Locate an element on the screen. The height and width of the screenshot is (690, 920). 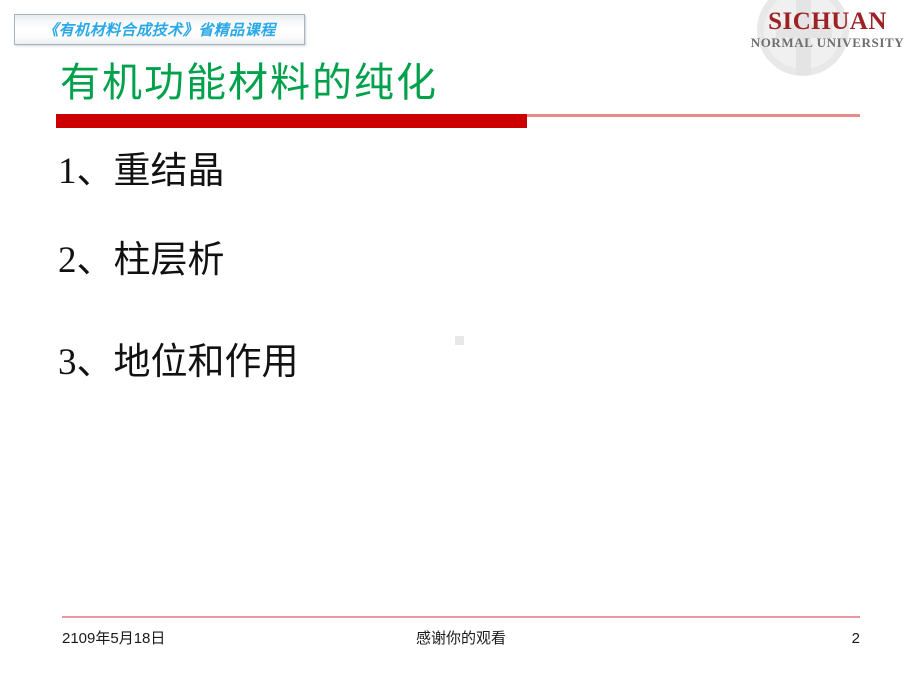
logo-university-subtitle: NORMAL UNIVERSITY is located at coordinates (827, 42).